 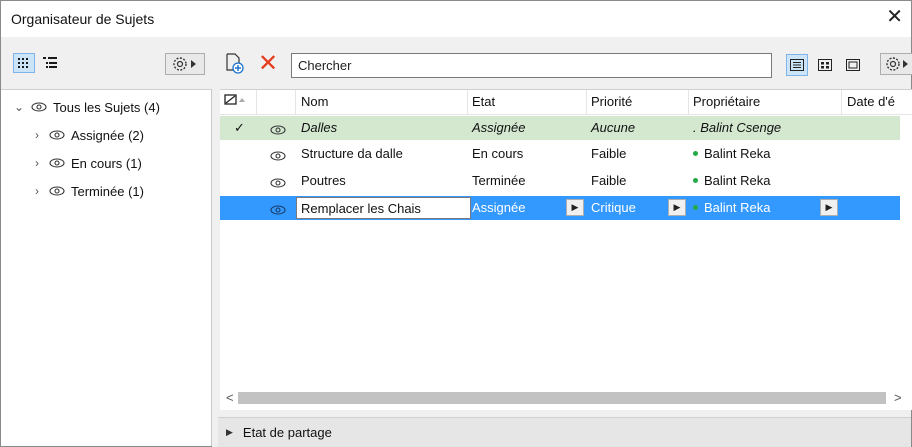 What do you see at coordinates (106, 107) in the screenshot?
I see `tree-item-label: Tous les Sujets (4)` at bounding box center [106, 107].